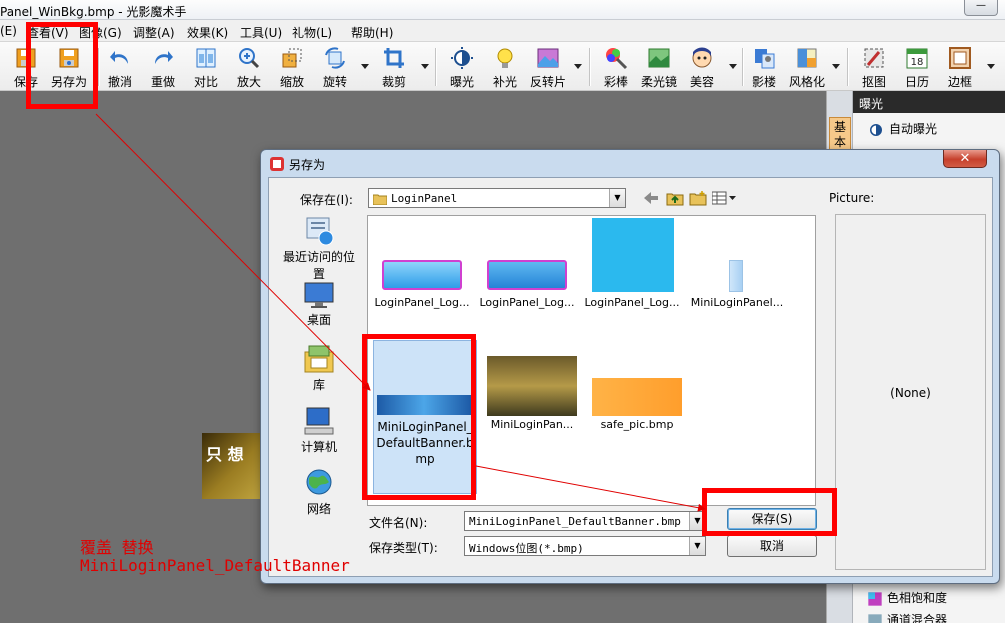 This screenshot has width=1005, height=623. What do you see at coordinates (917, 58) in the screenshot?
I see `calendar-icon: 18` at bounding box center [917, 58].